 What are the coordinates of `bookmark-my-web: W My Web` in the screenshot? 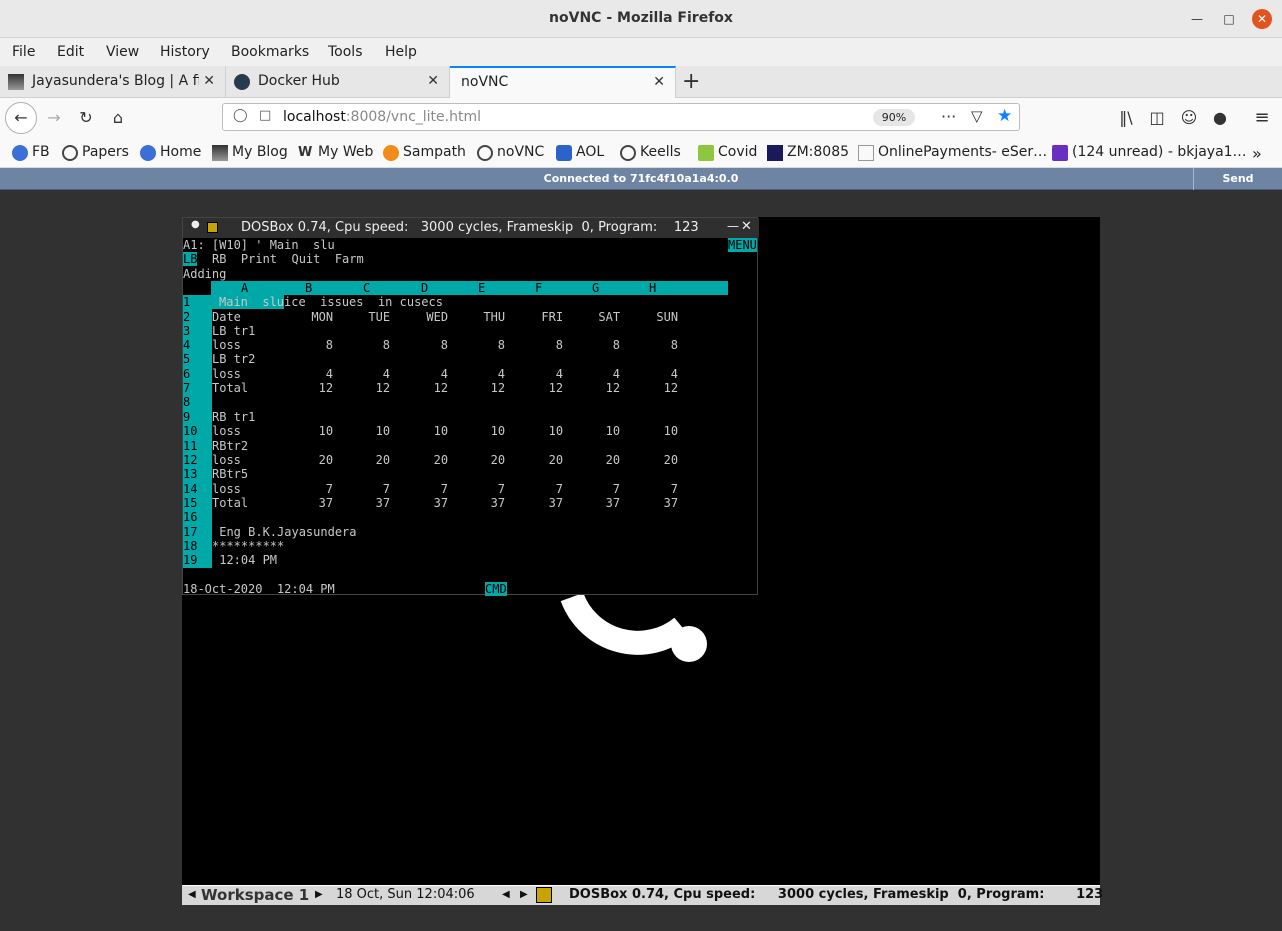 It's located at (335, 152).